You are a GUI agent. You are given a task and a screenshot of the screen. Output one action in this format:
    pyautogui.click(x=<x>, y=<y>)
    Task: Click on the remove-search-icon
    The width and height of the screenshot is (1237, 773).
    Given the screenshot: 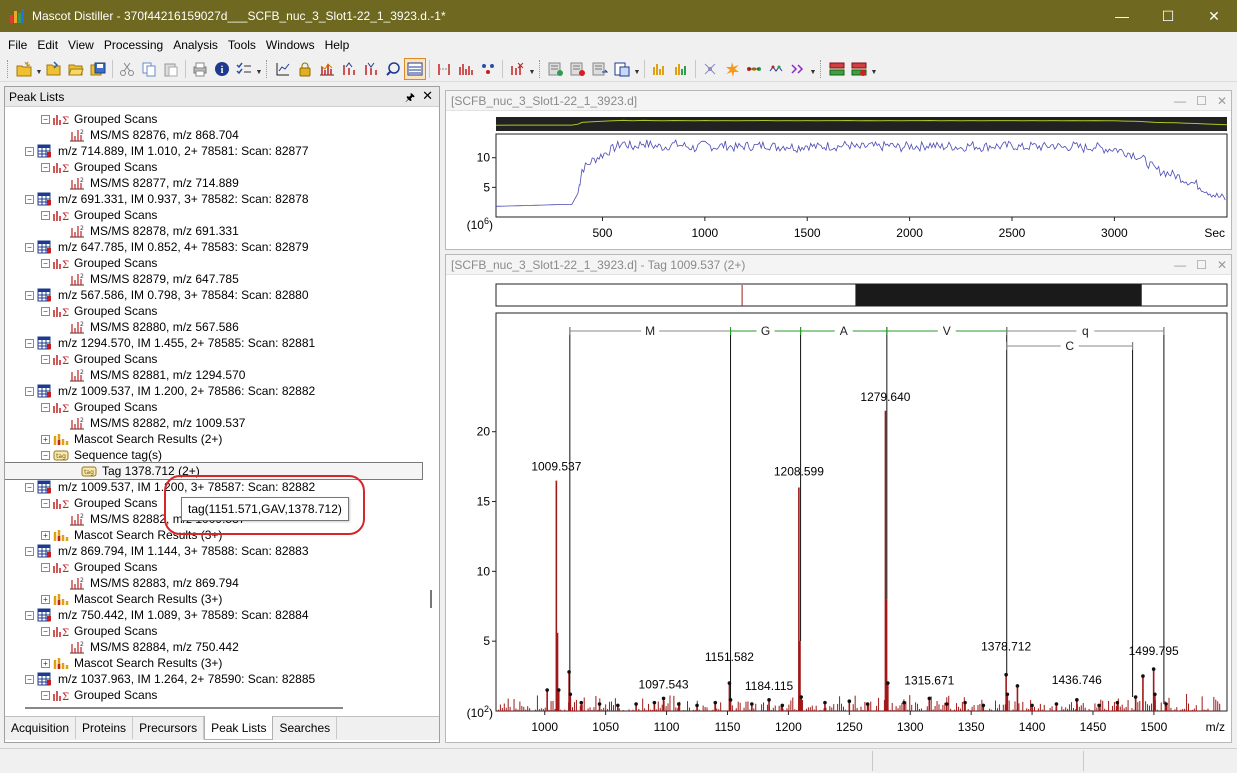 What is the action you would take?
    pyautogui.click(x=578, y=69)
    